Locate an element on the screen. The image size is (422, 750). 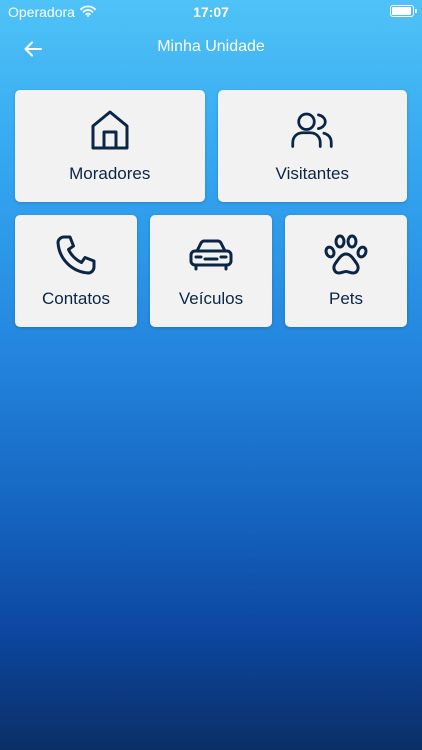
tile-contatos: Contatos is located at coordinates (76, 271).